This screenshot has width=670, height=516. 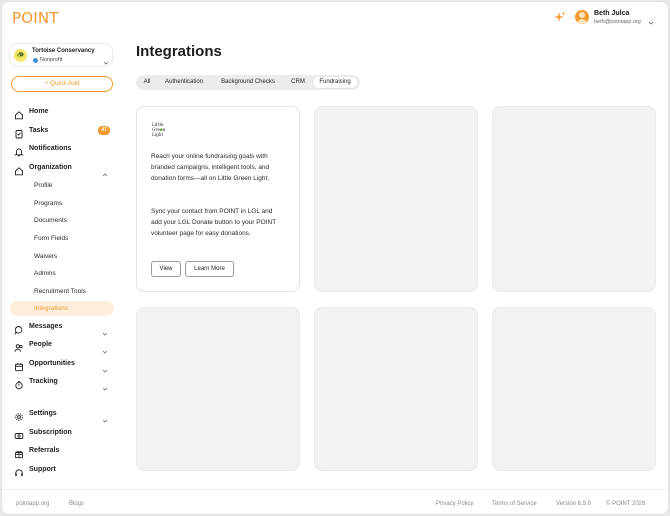 I want to click on nav-people: People, so click(x=62, y=346).